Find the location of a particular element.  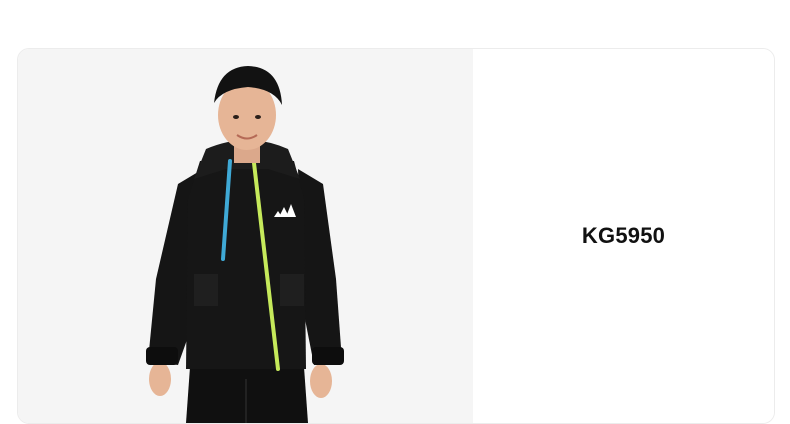

product-sku: KG5950 is located at coordinates (623, 235).